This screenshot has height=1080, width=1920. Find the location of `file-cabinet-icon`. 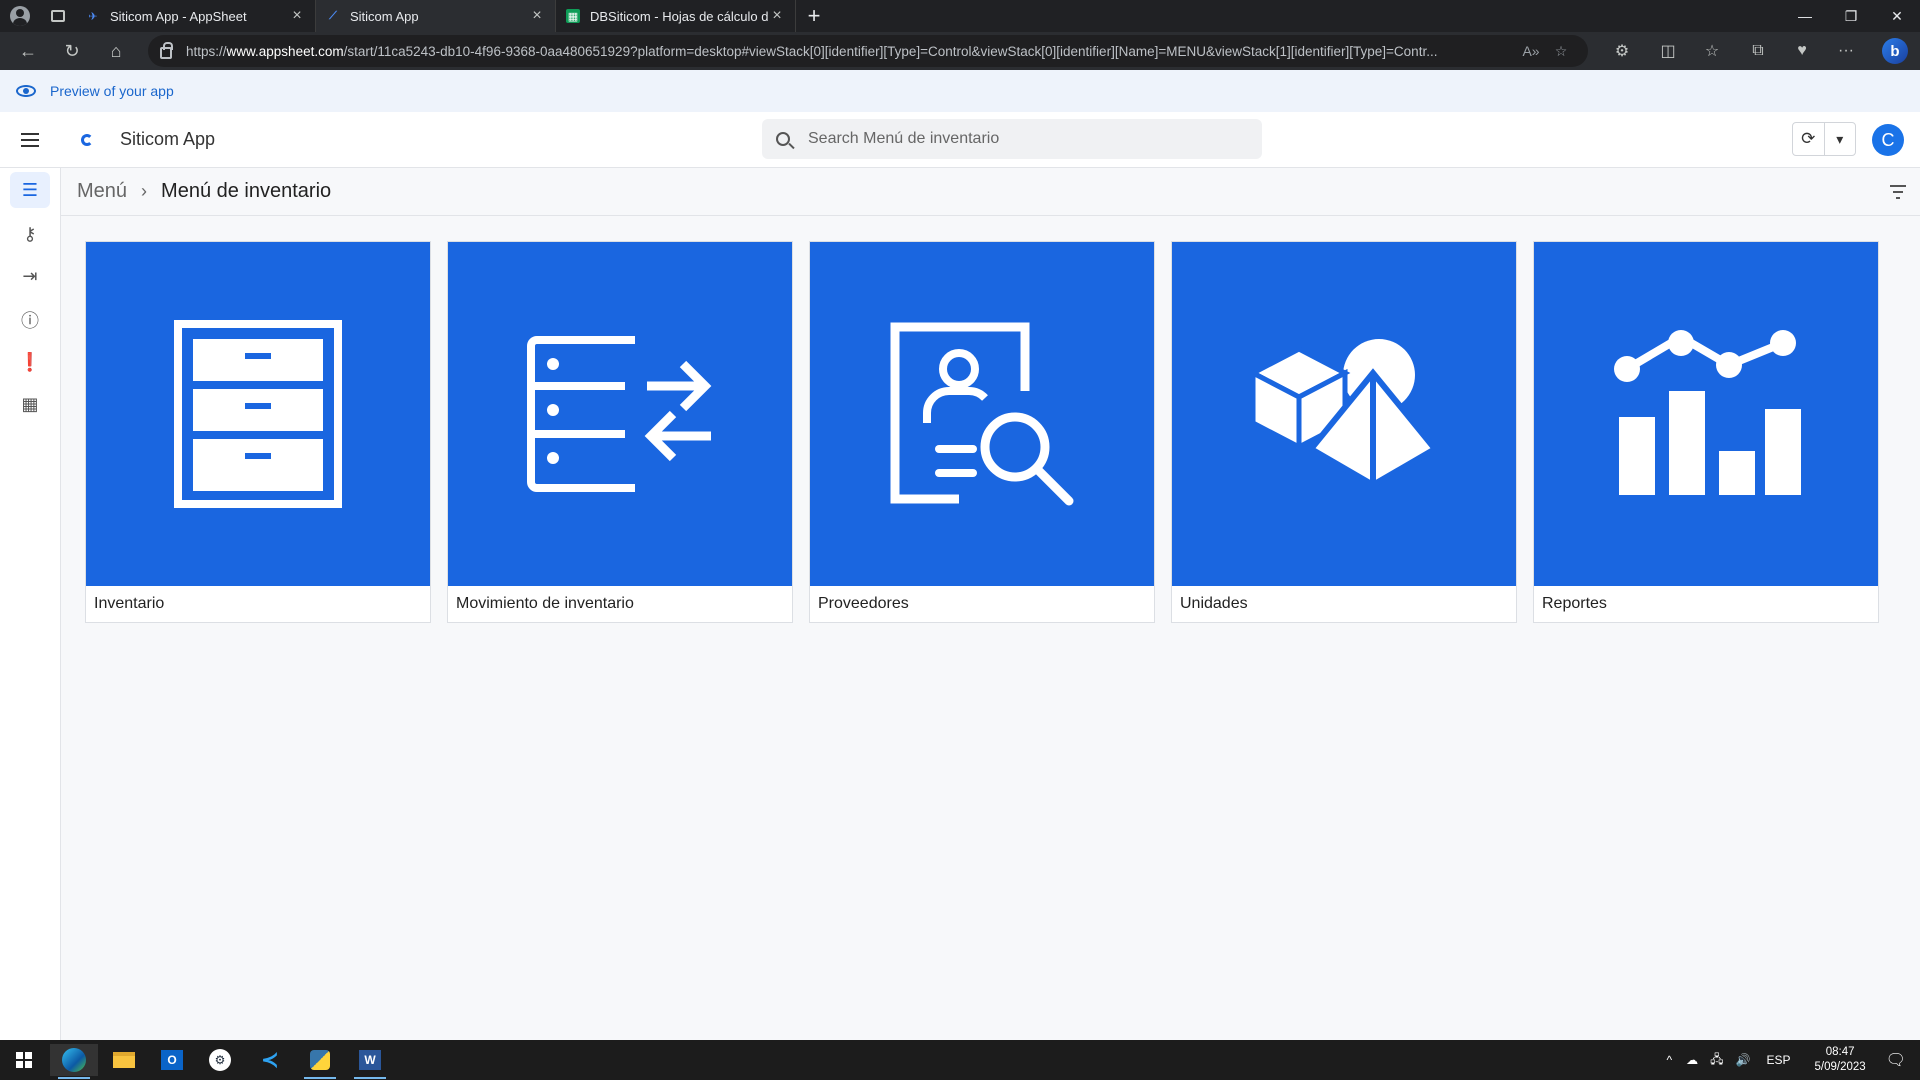

file-cabinet-icon is located at coordinates (258, 414).